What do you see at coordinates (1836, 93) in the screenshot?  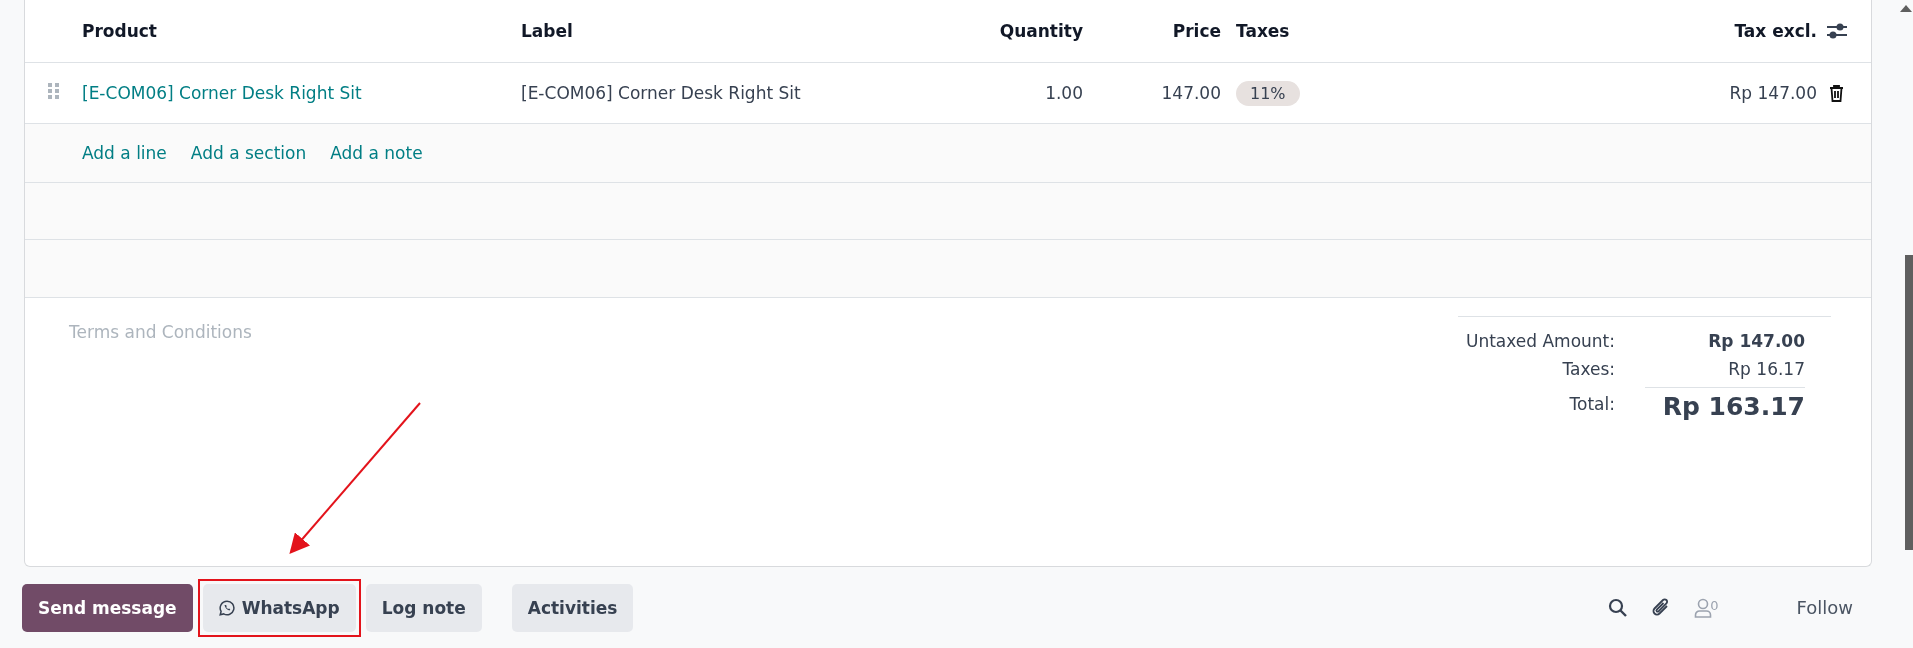 I see `trash-icon` at bounding box center [1836, 93].